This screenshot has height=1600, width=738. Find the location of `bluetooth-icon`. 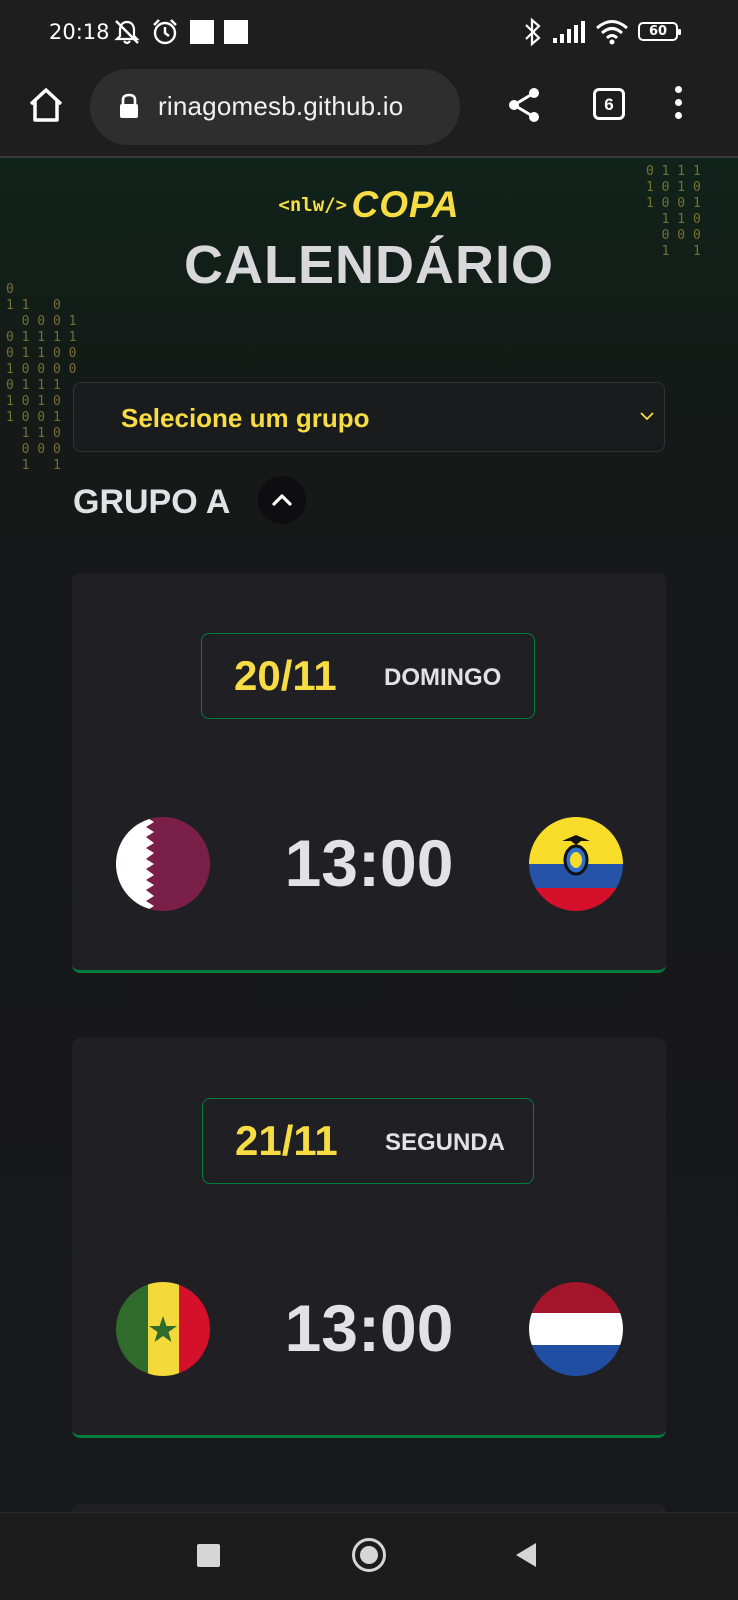

bluetooth-icon is located at coordinates (533, 34).